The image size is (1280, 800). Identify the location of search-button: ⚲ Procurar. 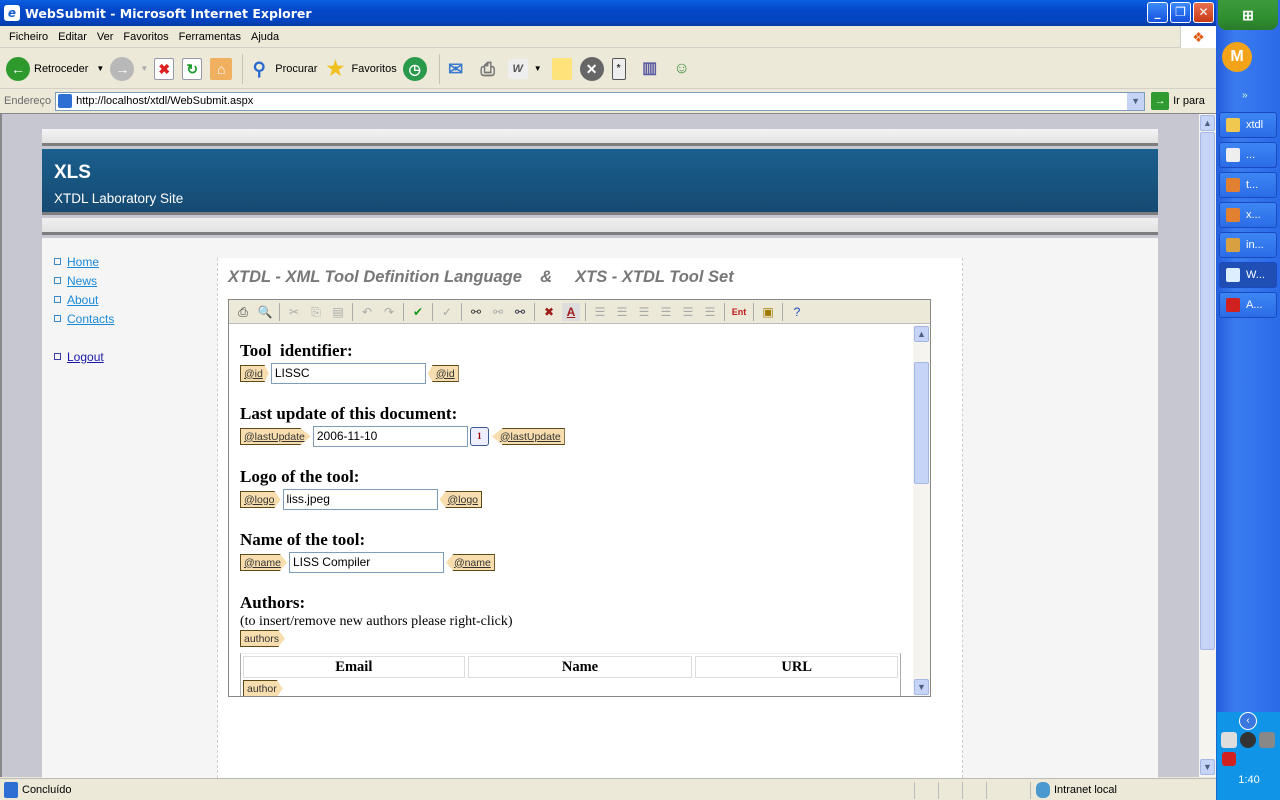
(282, 69).